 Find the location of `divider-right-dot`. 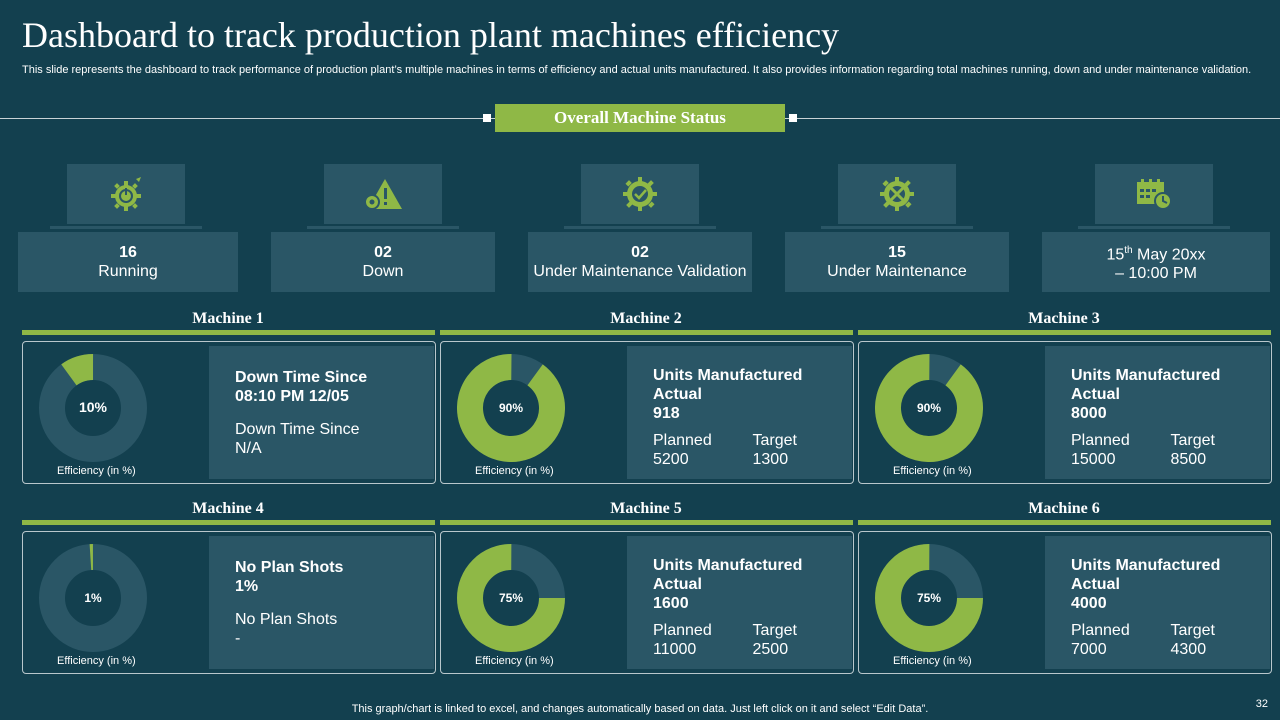

divider-right-dot is located at coordinates (793, 118).